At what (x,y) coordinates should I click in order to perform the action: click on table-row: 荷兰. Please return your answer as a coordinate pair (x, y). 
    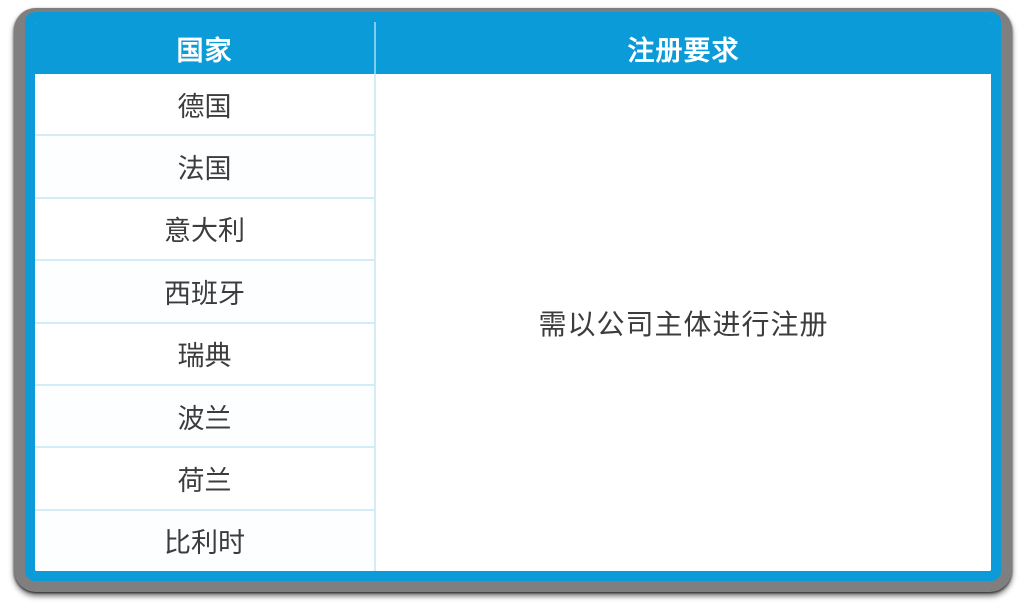
    Looking at the image, I should click on (204, 479).